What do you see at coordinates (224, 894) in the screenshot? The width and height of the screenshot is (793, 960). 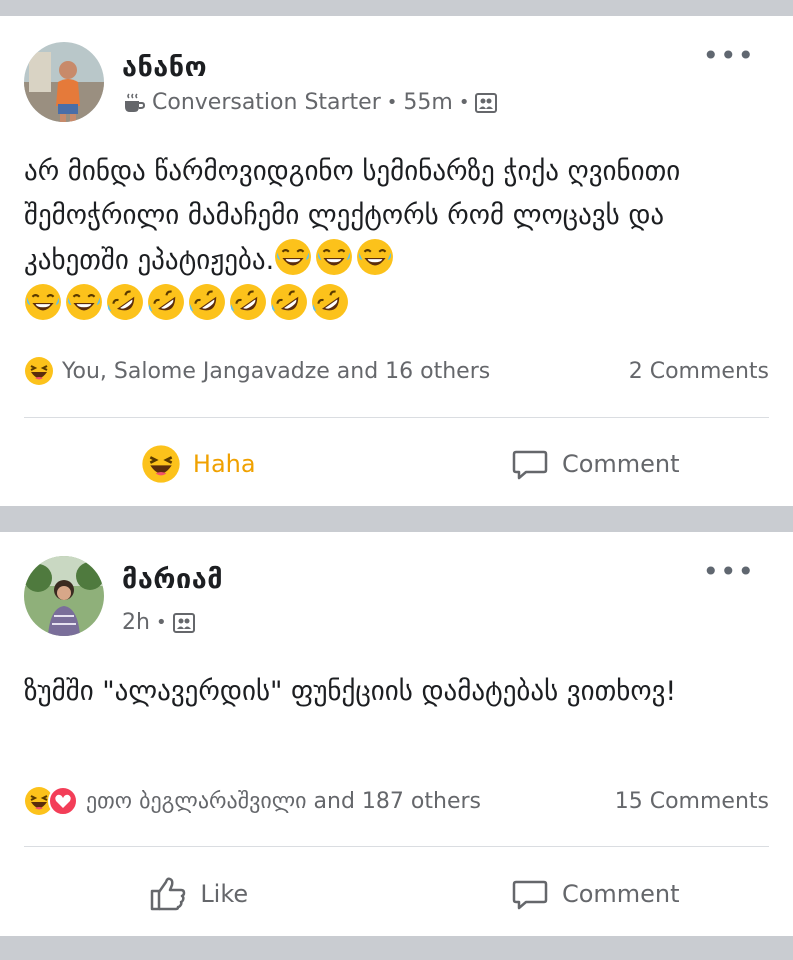 I see `like-label: Like` at bounding box center [224, 894].